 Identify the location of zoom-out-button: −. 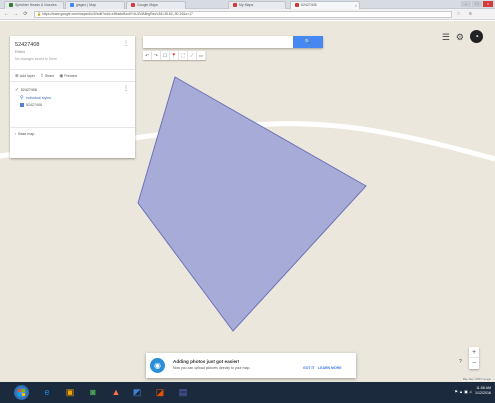
(474, 363).